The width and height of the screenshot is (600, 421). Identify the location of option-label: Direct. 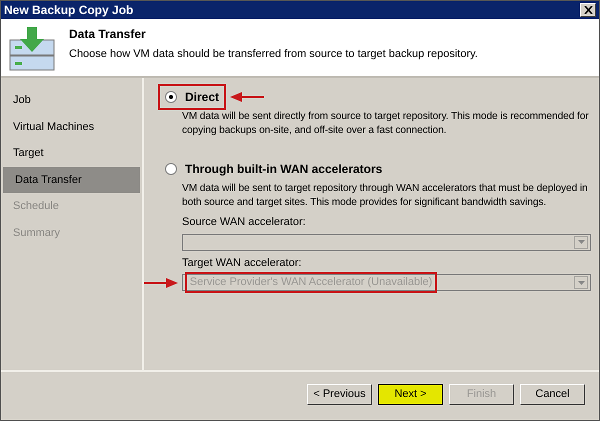
(202, 97).